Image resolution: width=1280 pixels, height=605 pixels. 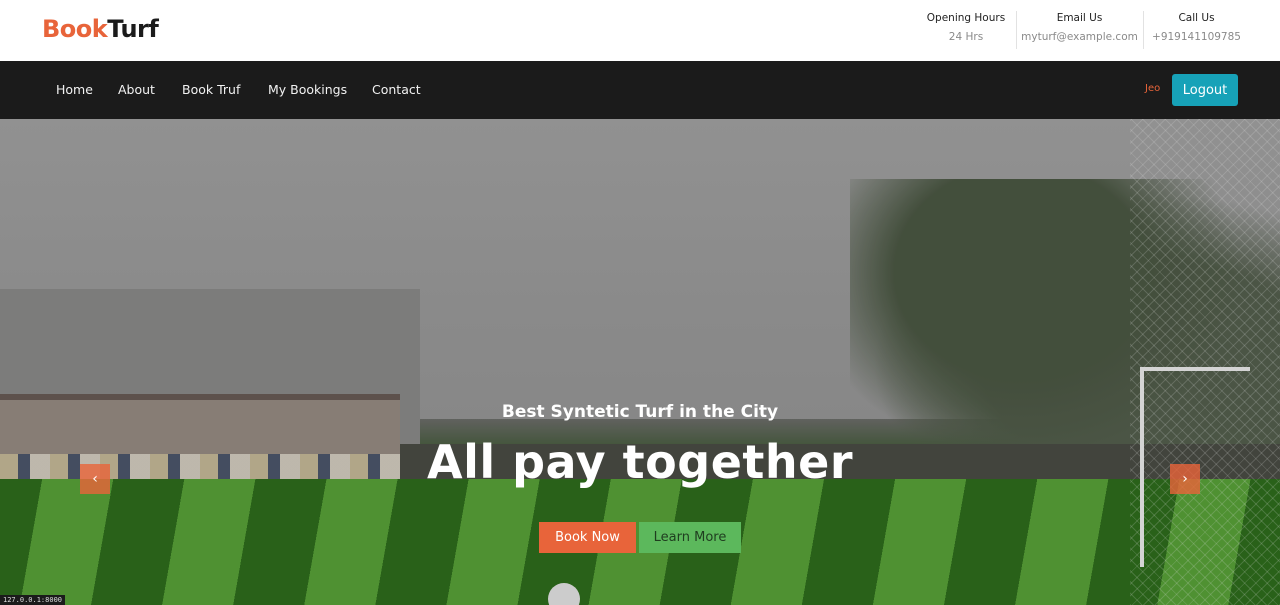 What do you see at coordinates (211, 90) in the screenshot?
I see `nav-book-truf: Book Truf` at bounding box center [211, 90].